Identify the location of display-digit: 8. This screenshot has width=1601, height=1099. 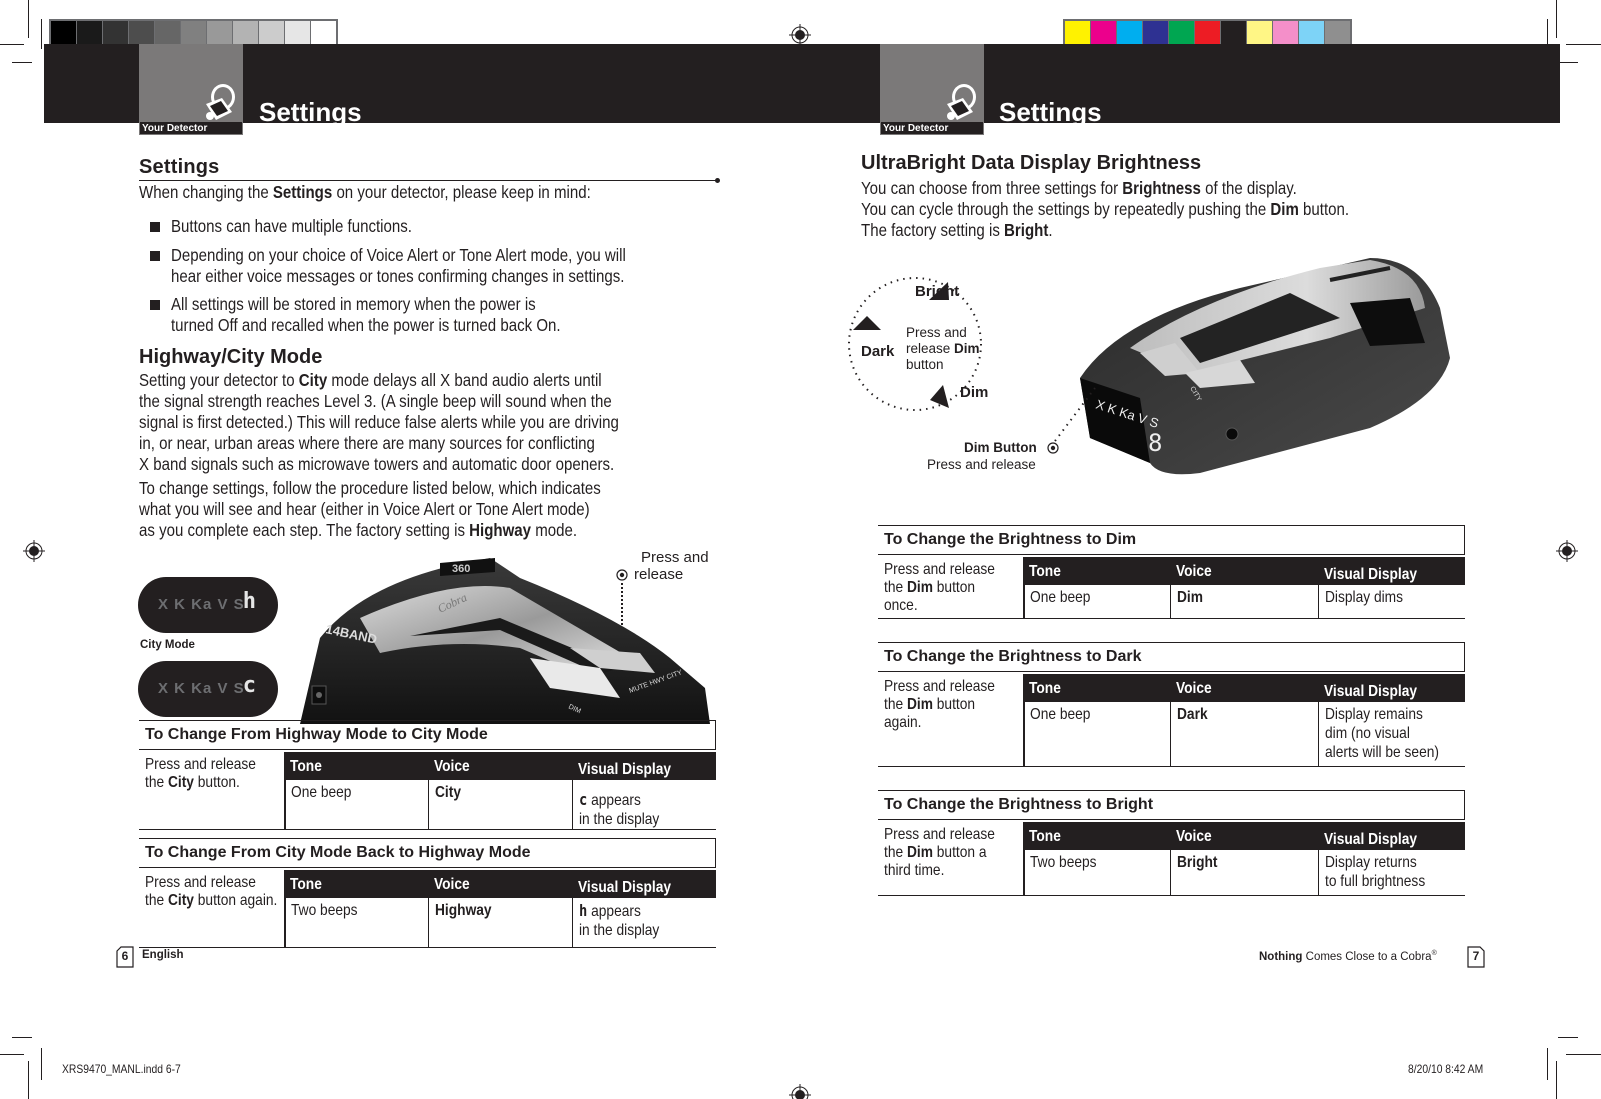
(1155, 443).